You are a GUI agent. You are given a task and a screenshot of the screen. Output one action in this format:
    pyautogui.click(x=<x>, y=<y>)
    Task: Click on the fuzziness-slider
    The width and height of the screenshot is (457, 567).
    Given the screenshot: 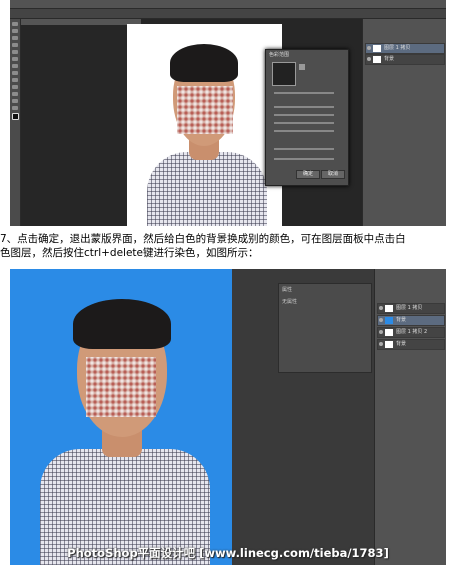 What is the action you would take?
    pyautogui.click(x=304, y=93)
    